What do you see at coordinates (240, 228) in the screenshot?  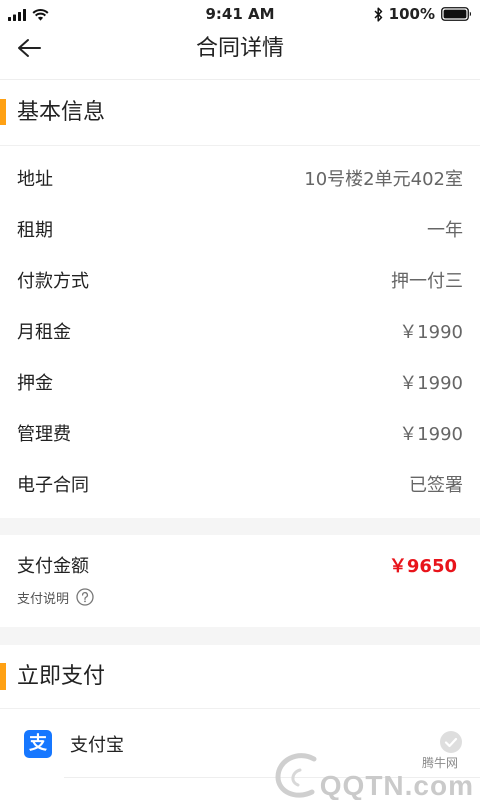 I see `info-row-lease-term: 租期 一年` at bounding box center [240, 228].